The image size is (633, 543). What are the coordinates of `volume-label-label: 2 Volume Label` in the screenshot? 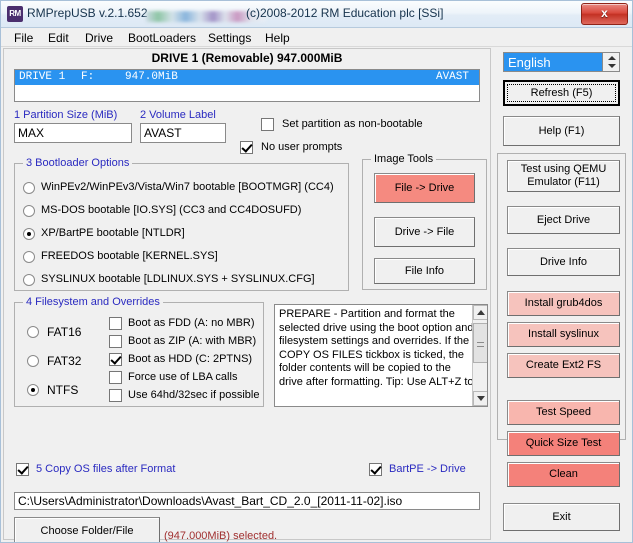 It's located at (178, 115).